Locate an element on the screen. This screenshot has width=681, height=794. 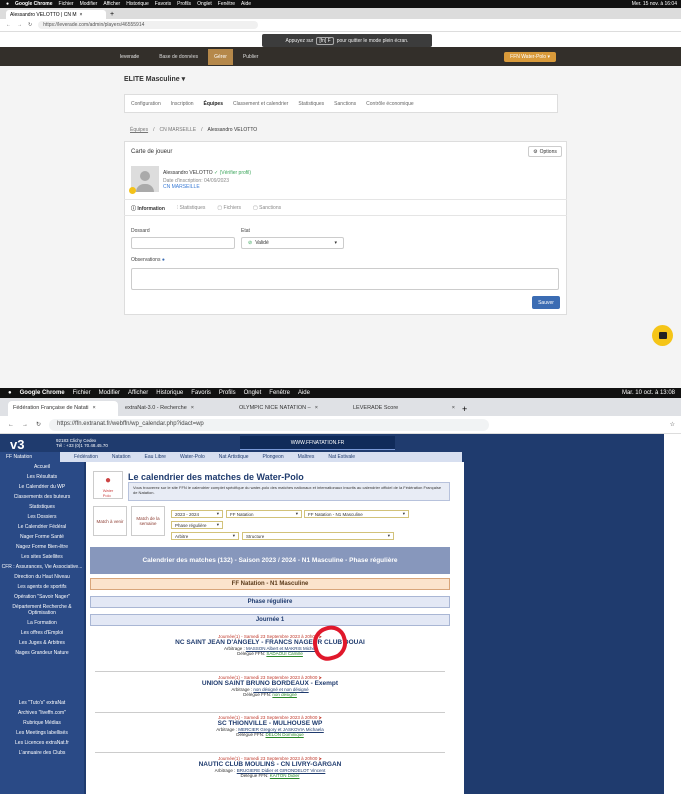
tab-card-sanctions: ▢ Sanctions is located at coordinates (267, 208).